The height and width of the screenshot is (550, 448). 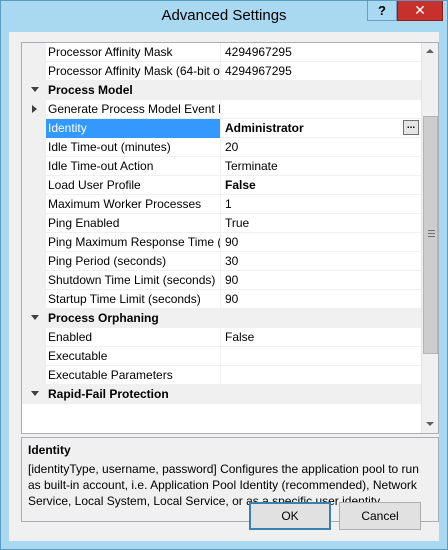 I want to click on property-value-text: 4294967295, so click(x=258, y=52).